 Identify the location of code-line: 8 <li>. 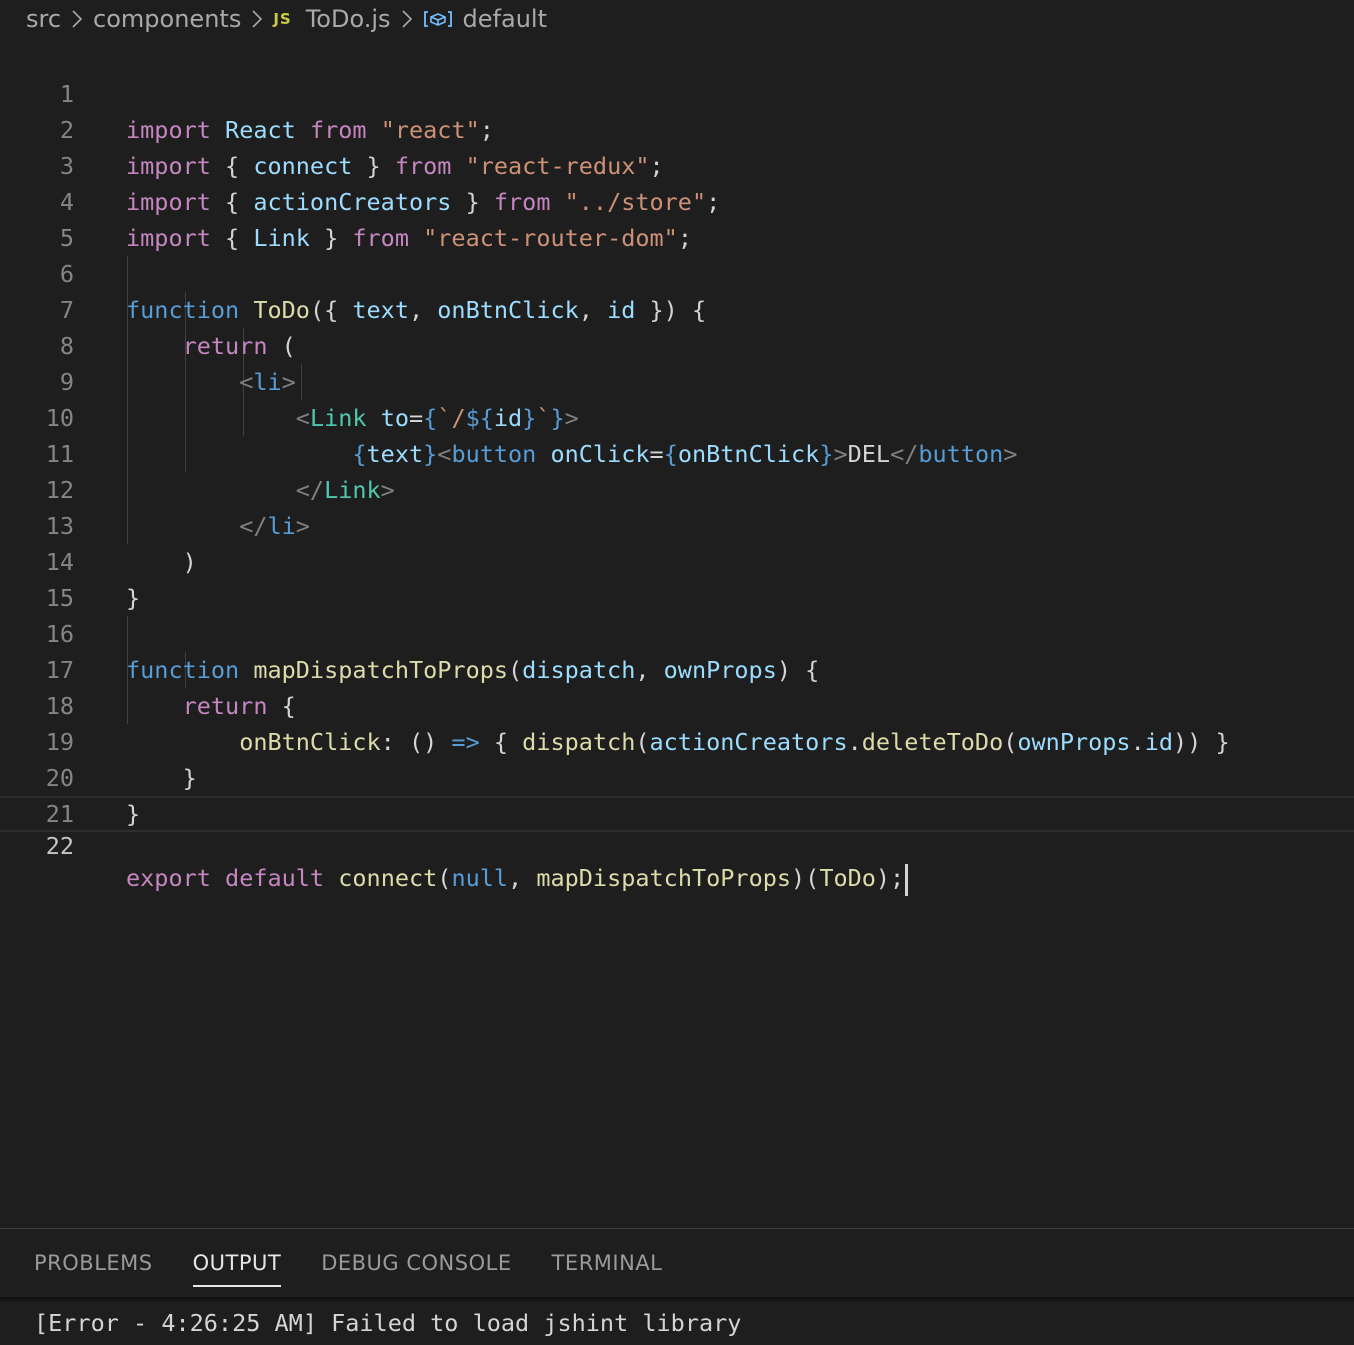
(677, 344).